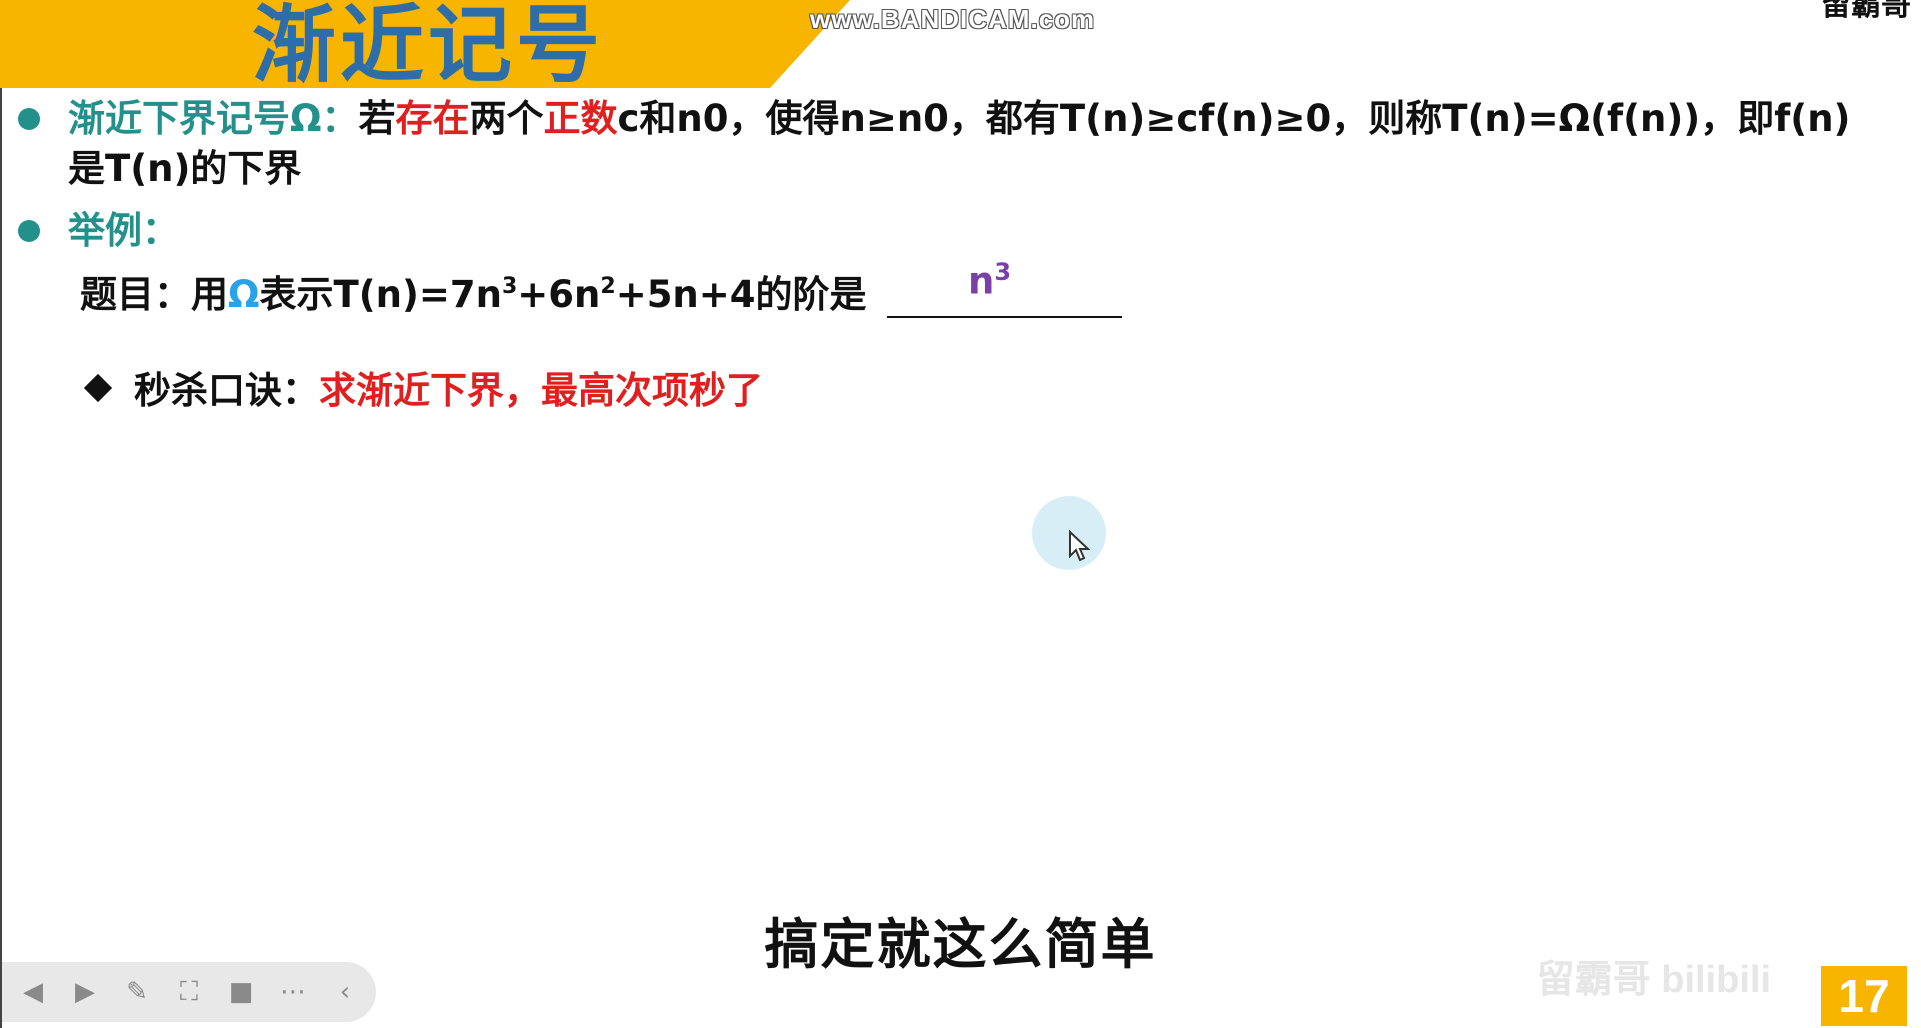 The height and width of the screenshot is (1028, 1921). Describe the element at coordinates (244, 294) in the screenshot. I see `omega-symbol: Ω` at that location.